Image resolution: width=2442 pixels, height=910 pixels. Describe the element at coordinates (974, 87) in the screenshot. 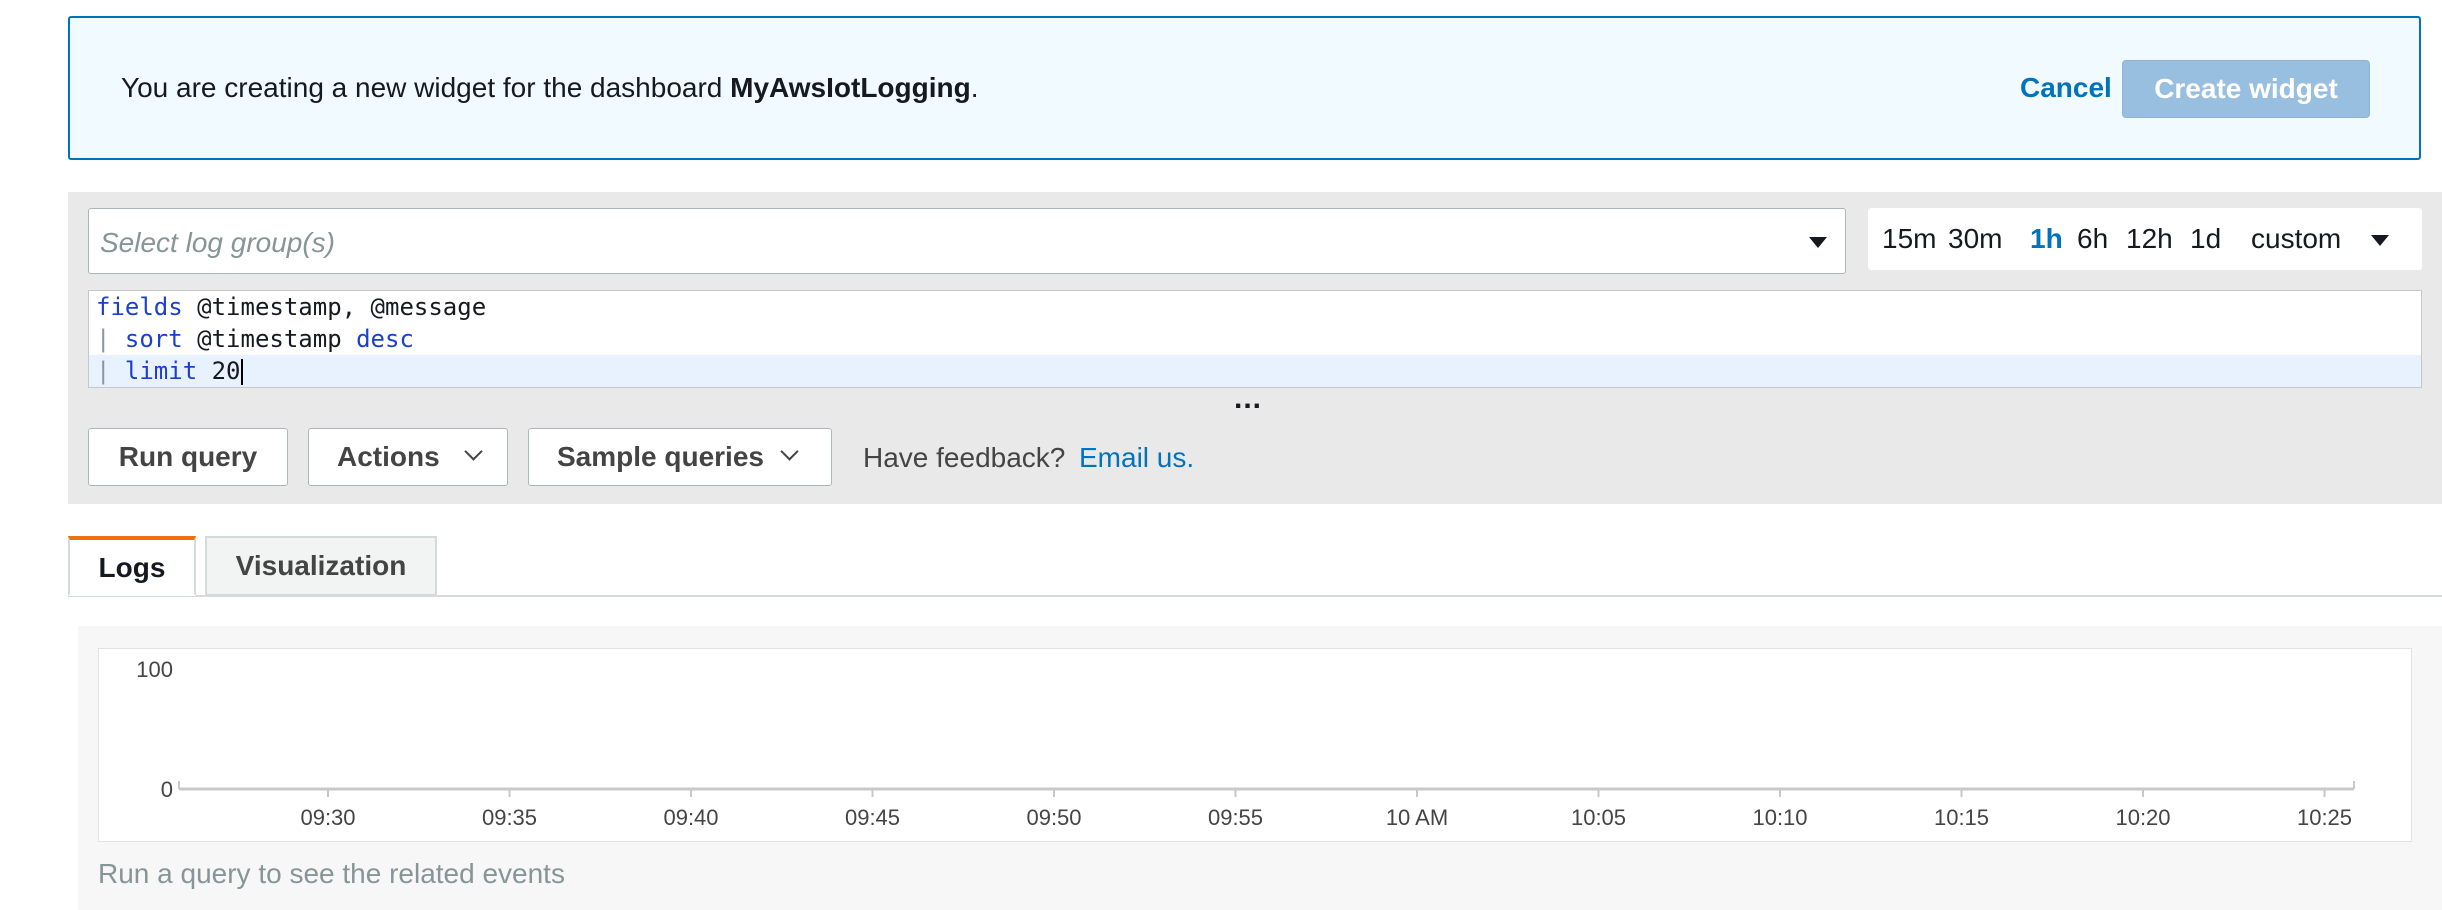

I see `banner-message-suffix: .` at that location.